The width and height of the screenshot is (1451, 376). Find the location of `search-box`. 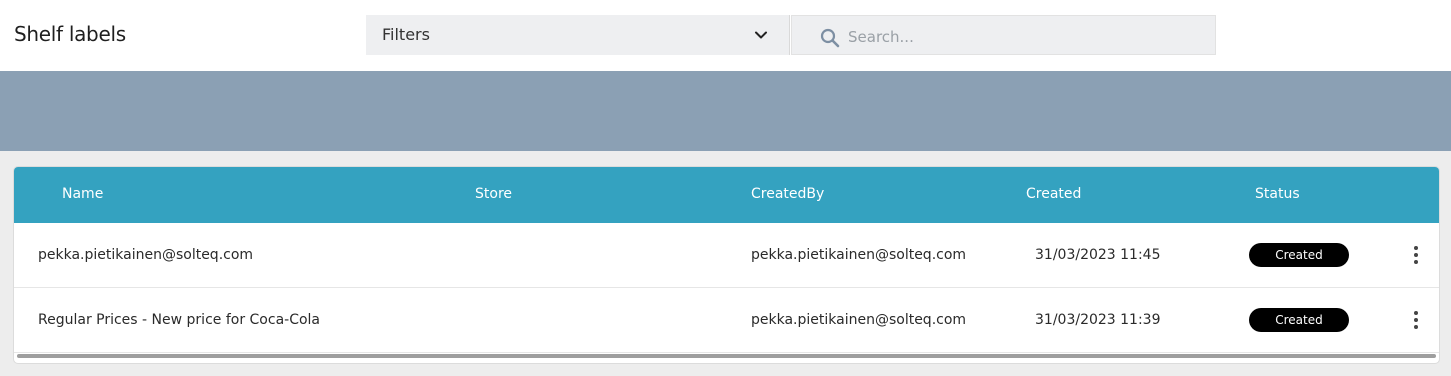

search-box is located at coordinates (1003, 35).